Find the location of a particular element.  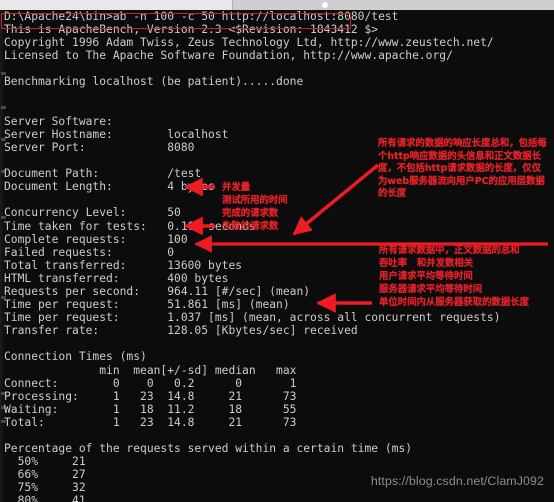

annotation-complete-requests: 完成的请求数 is located at coordinates (250, 213).